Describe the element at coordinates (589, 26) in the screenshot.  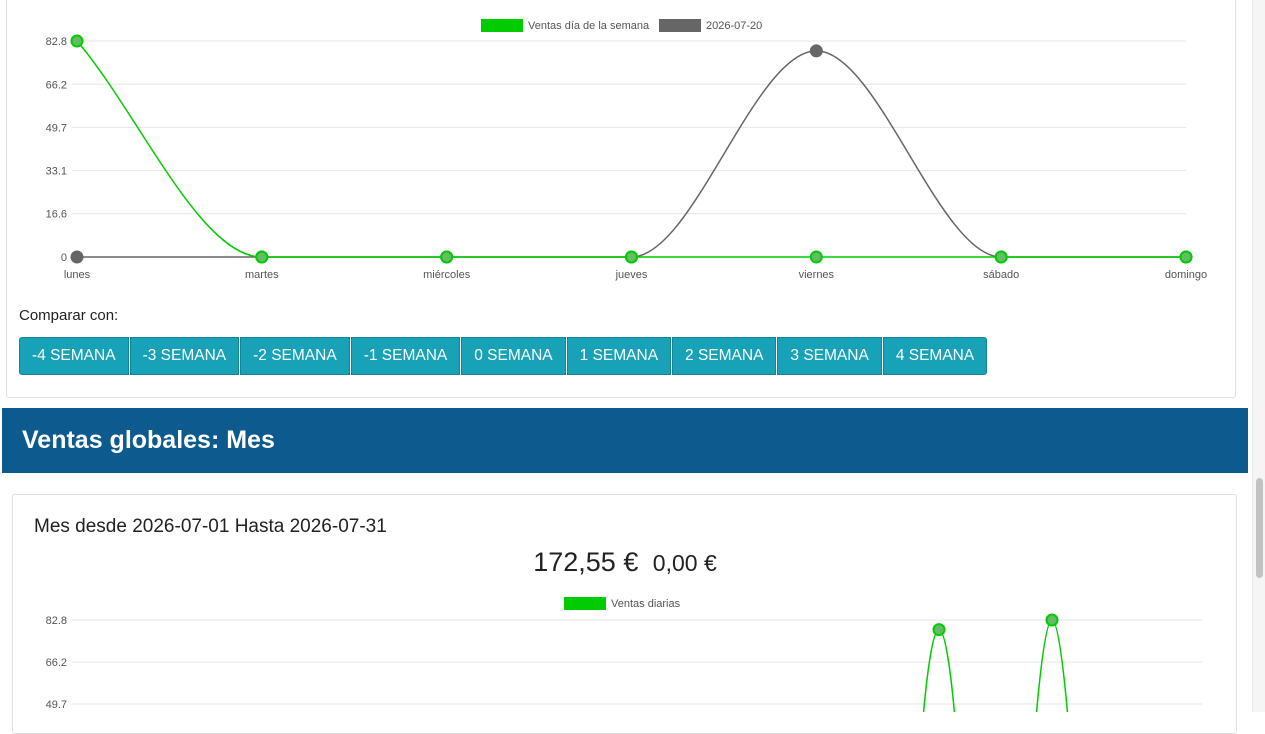
I see `legend-label: Ventas día de la semana` at that location.